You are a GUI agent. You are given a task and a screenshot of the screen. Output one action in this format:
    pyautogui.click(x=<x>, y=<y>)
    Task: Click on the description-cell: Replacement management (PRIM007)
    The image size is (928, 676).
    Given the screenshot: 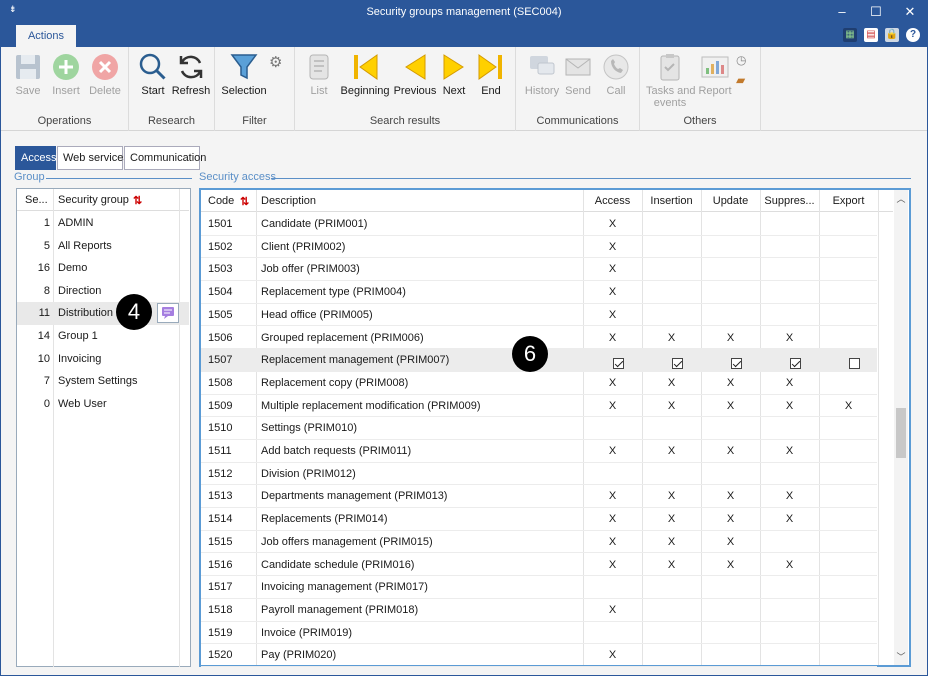 What is the action you would take?
    pyautogui.click(x=355, y=360)
    